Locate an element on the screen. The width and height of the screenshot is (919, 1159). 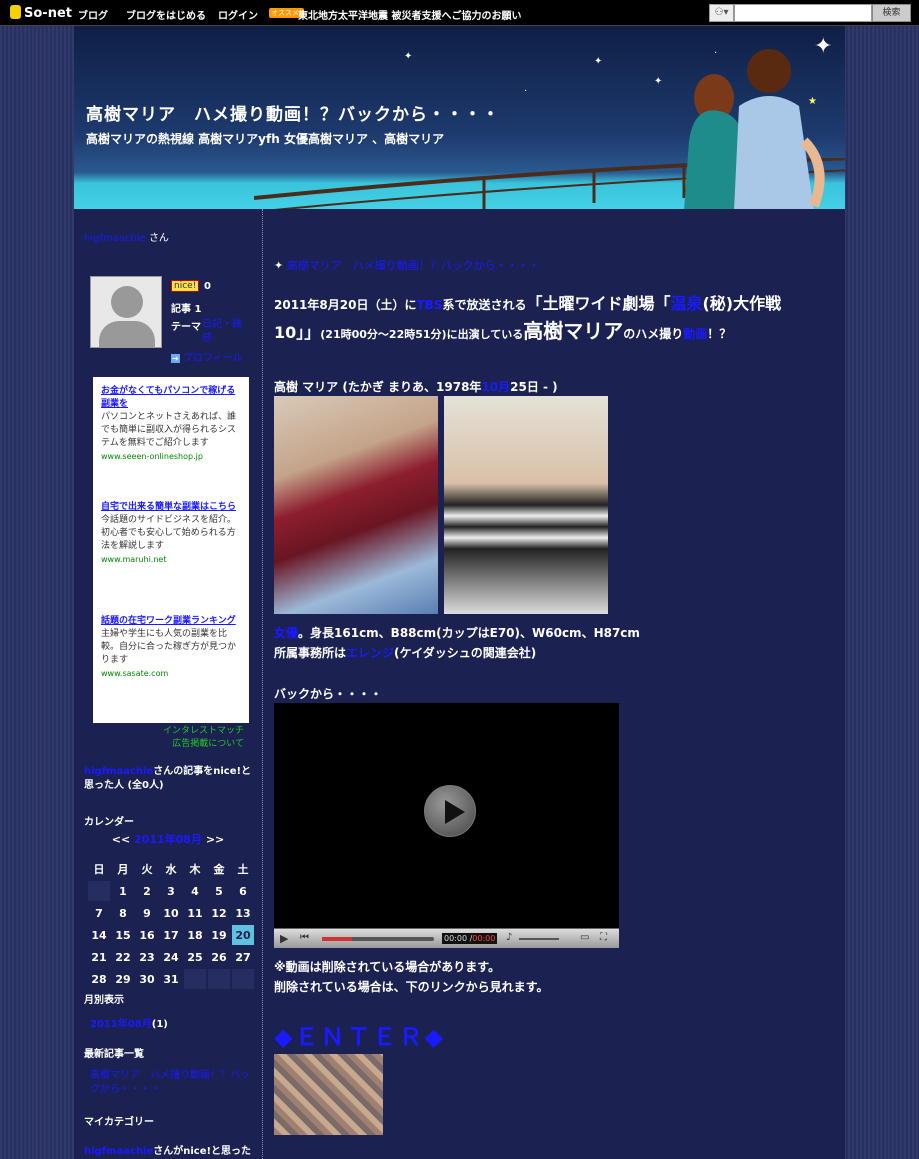
calendar-day: 10 is located at coordinates (171, 913).